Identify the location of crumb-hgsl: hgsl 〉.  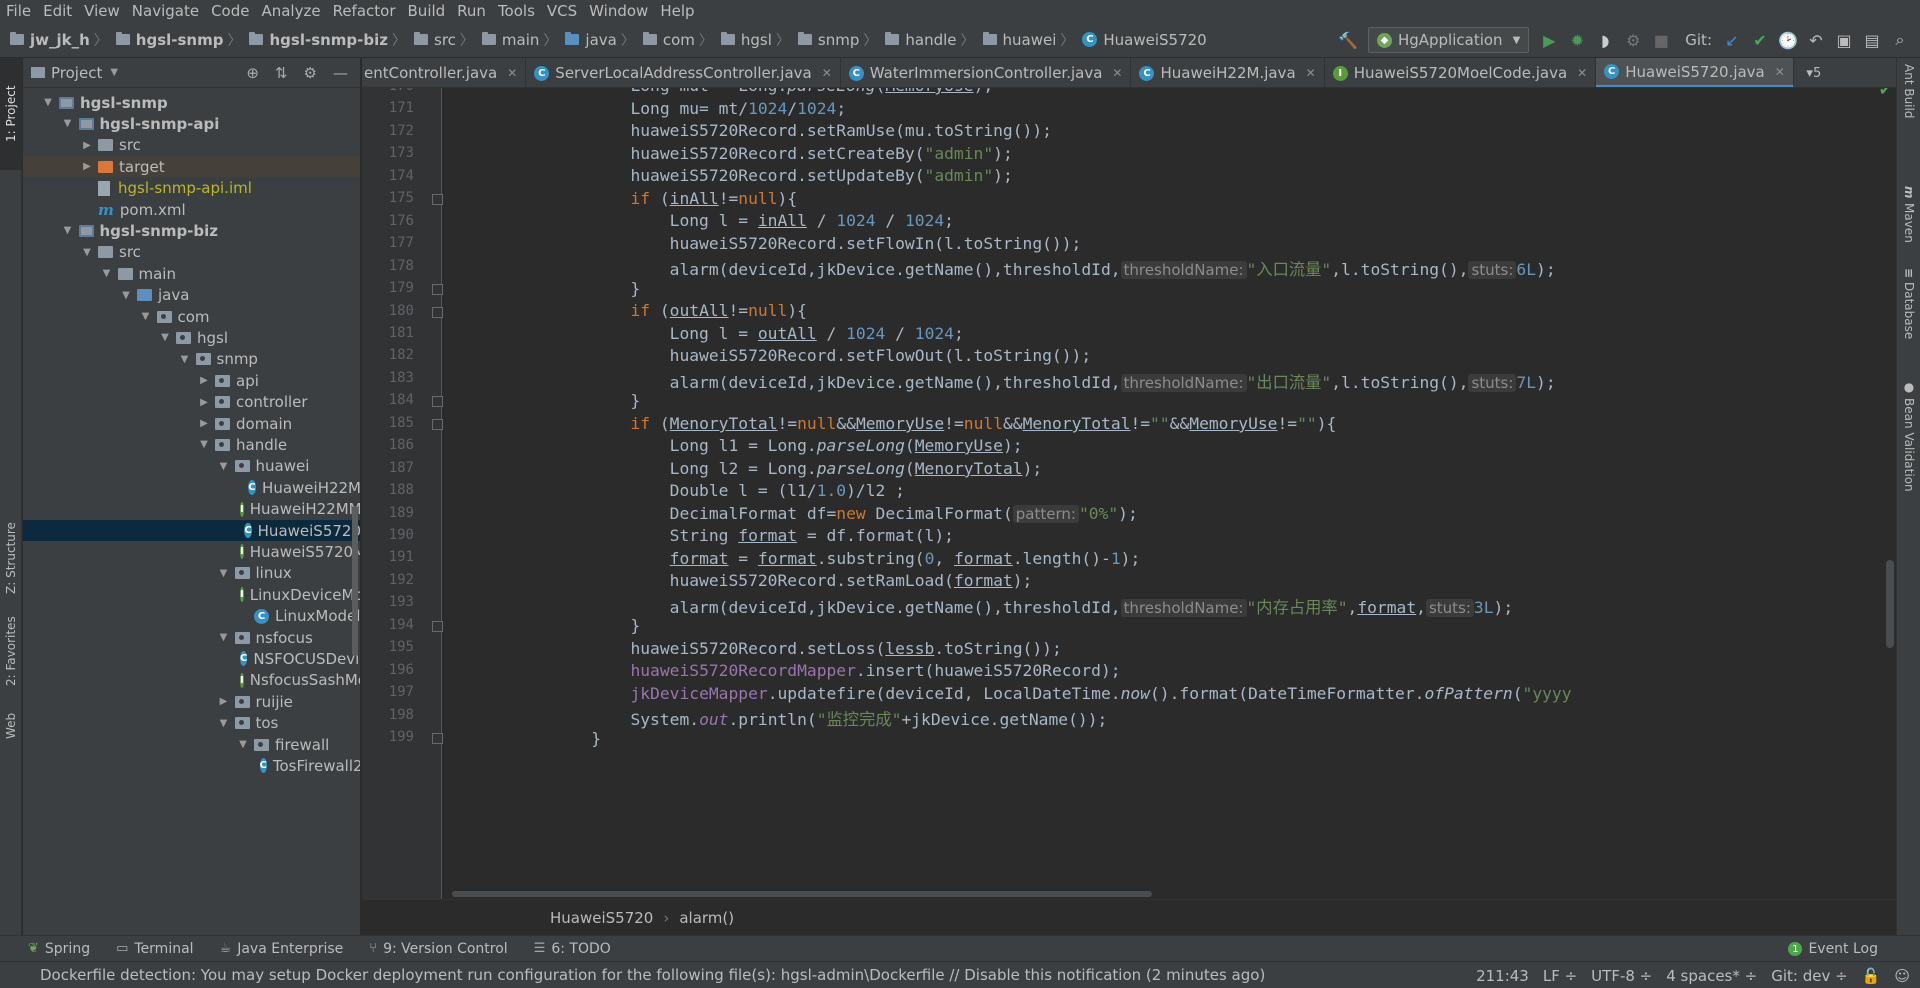
(757, 40).